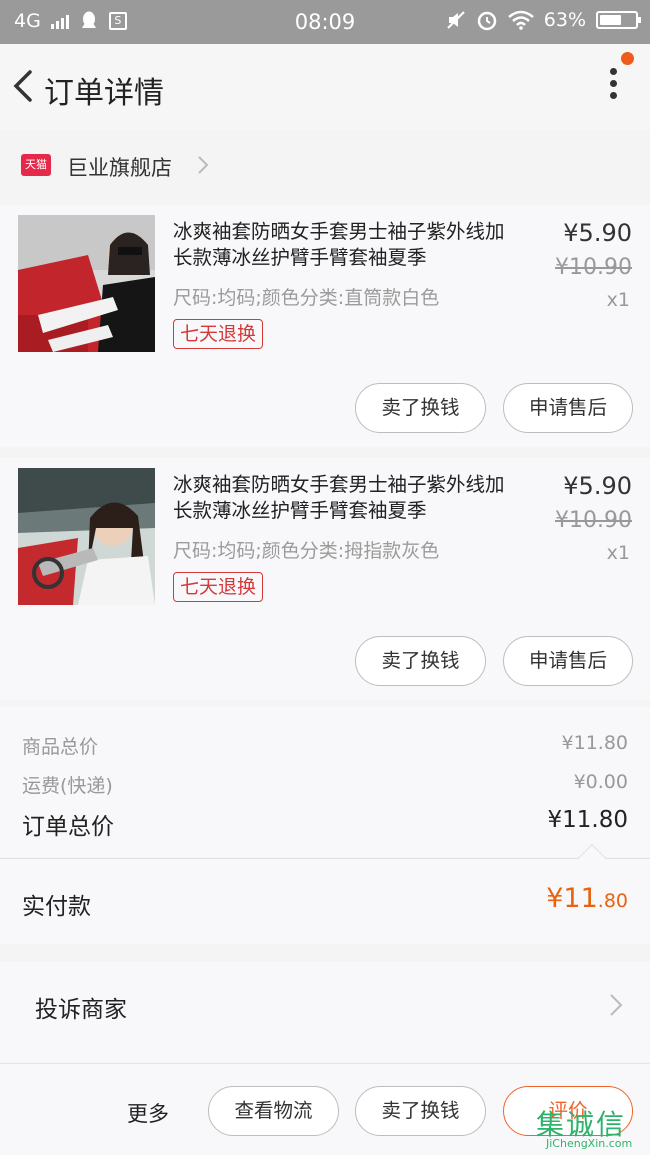  What do you see at coordinates (119, 168) in the screenshot?
I see `shop-name: 巨业旗舰店` at bounding box center [119, 168].